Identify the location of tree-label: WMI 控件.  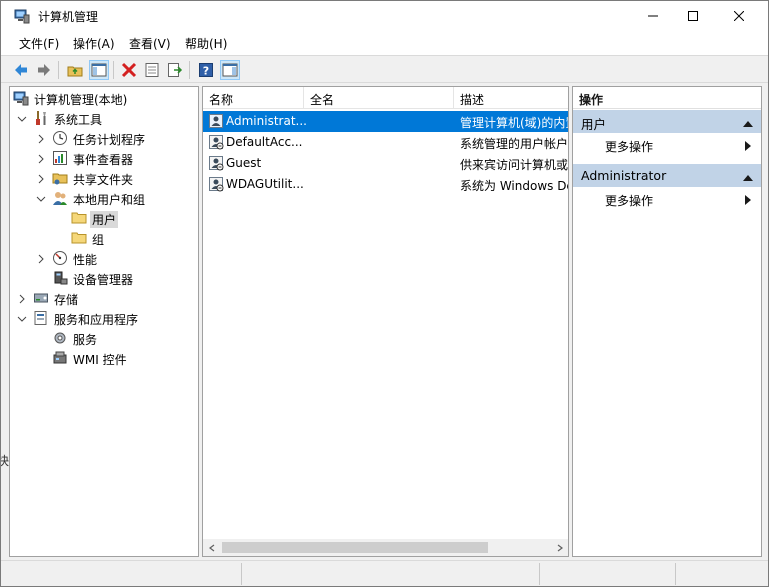
(100, 360).